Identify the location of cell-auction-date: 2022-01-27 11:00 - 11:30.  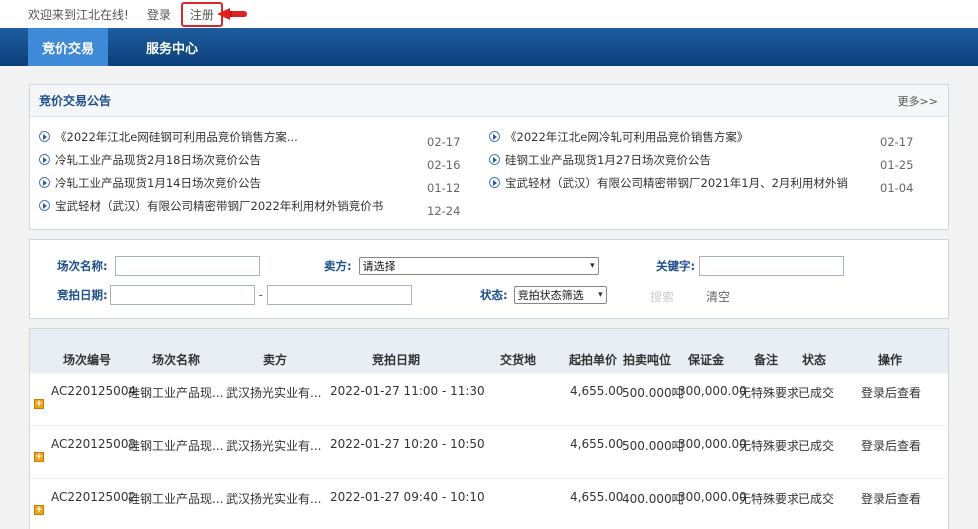
(407, 391).